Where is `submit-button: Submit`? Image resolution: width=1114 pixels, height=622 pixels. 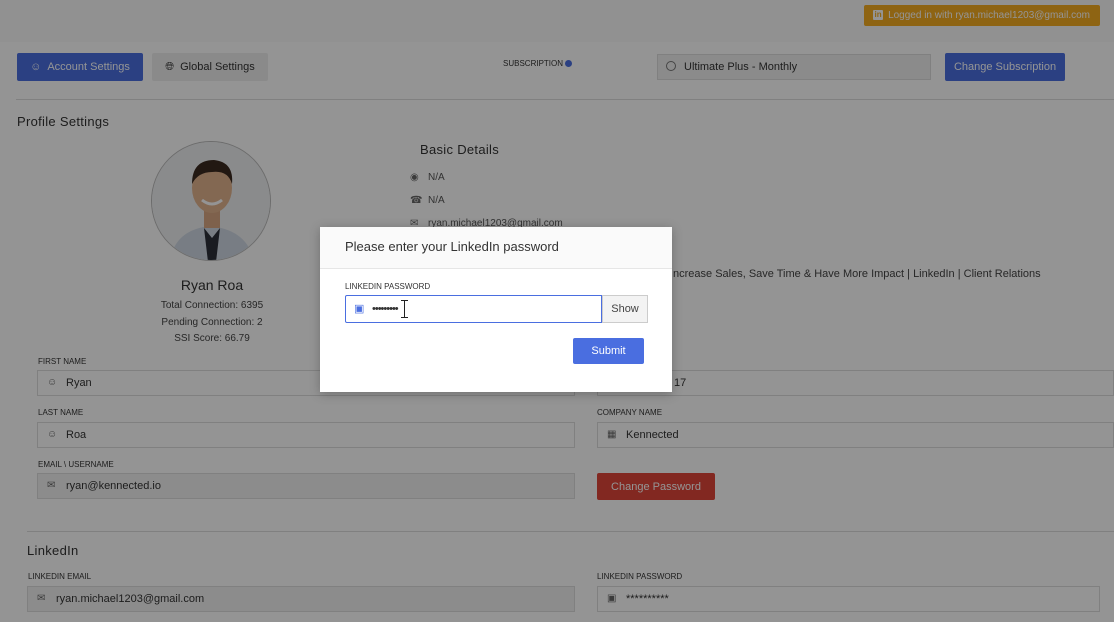 submit-button: Submit is located at coordinates (608, 351).